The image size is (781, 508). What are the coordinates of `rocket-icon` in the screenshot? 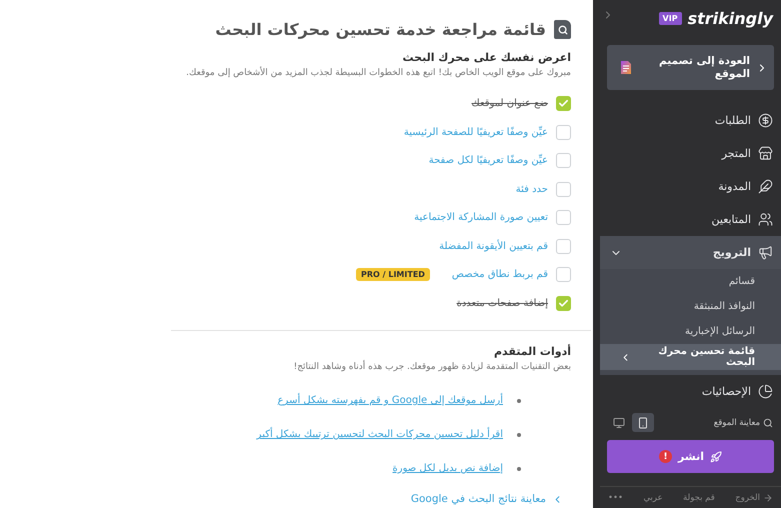 It's located at (716, 456).